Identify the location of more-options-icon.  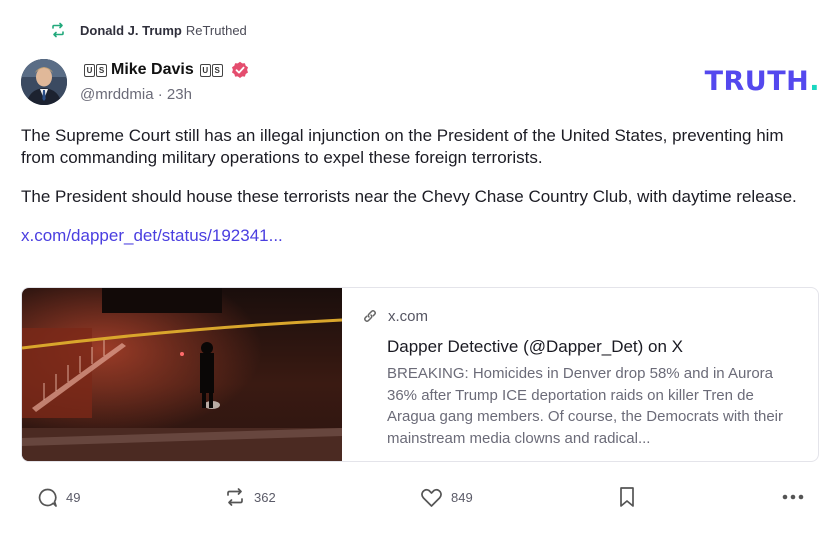
(793, 497).